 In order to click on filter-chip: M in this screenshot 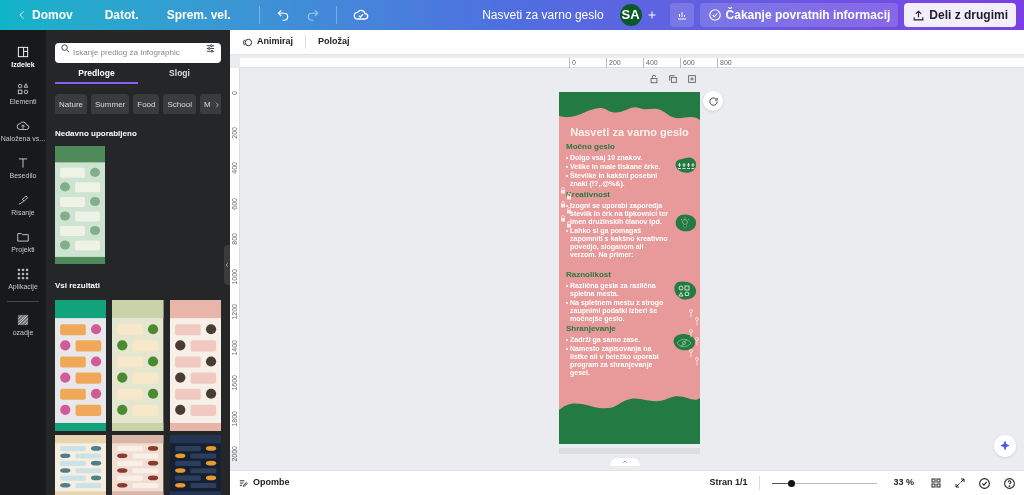, I will do `click(210, 104)`.